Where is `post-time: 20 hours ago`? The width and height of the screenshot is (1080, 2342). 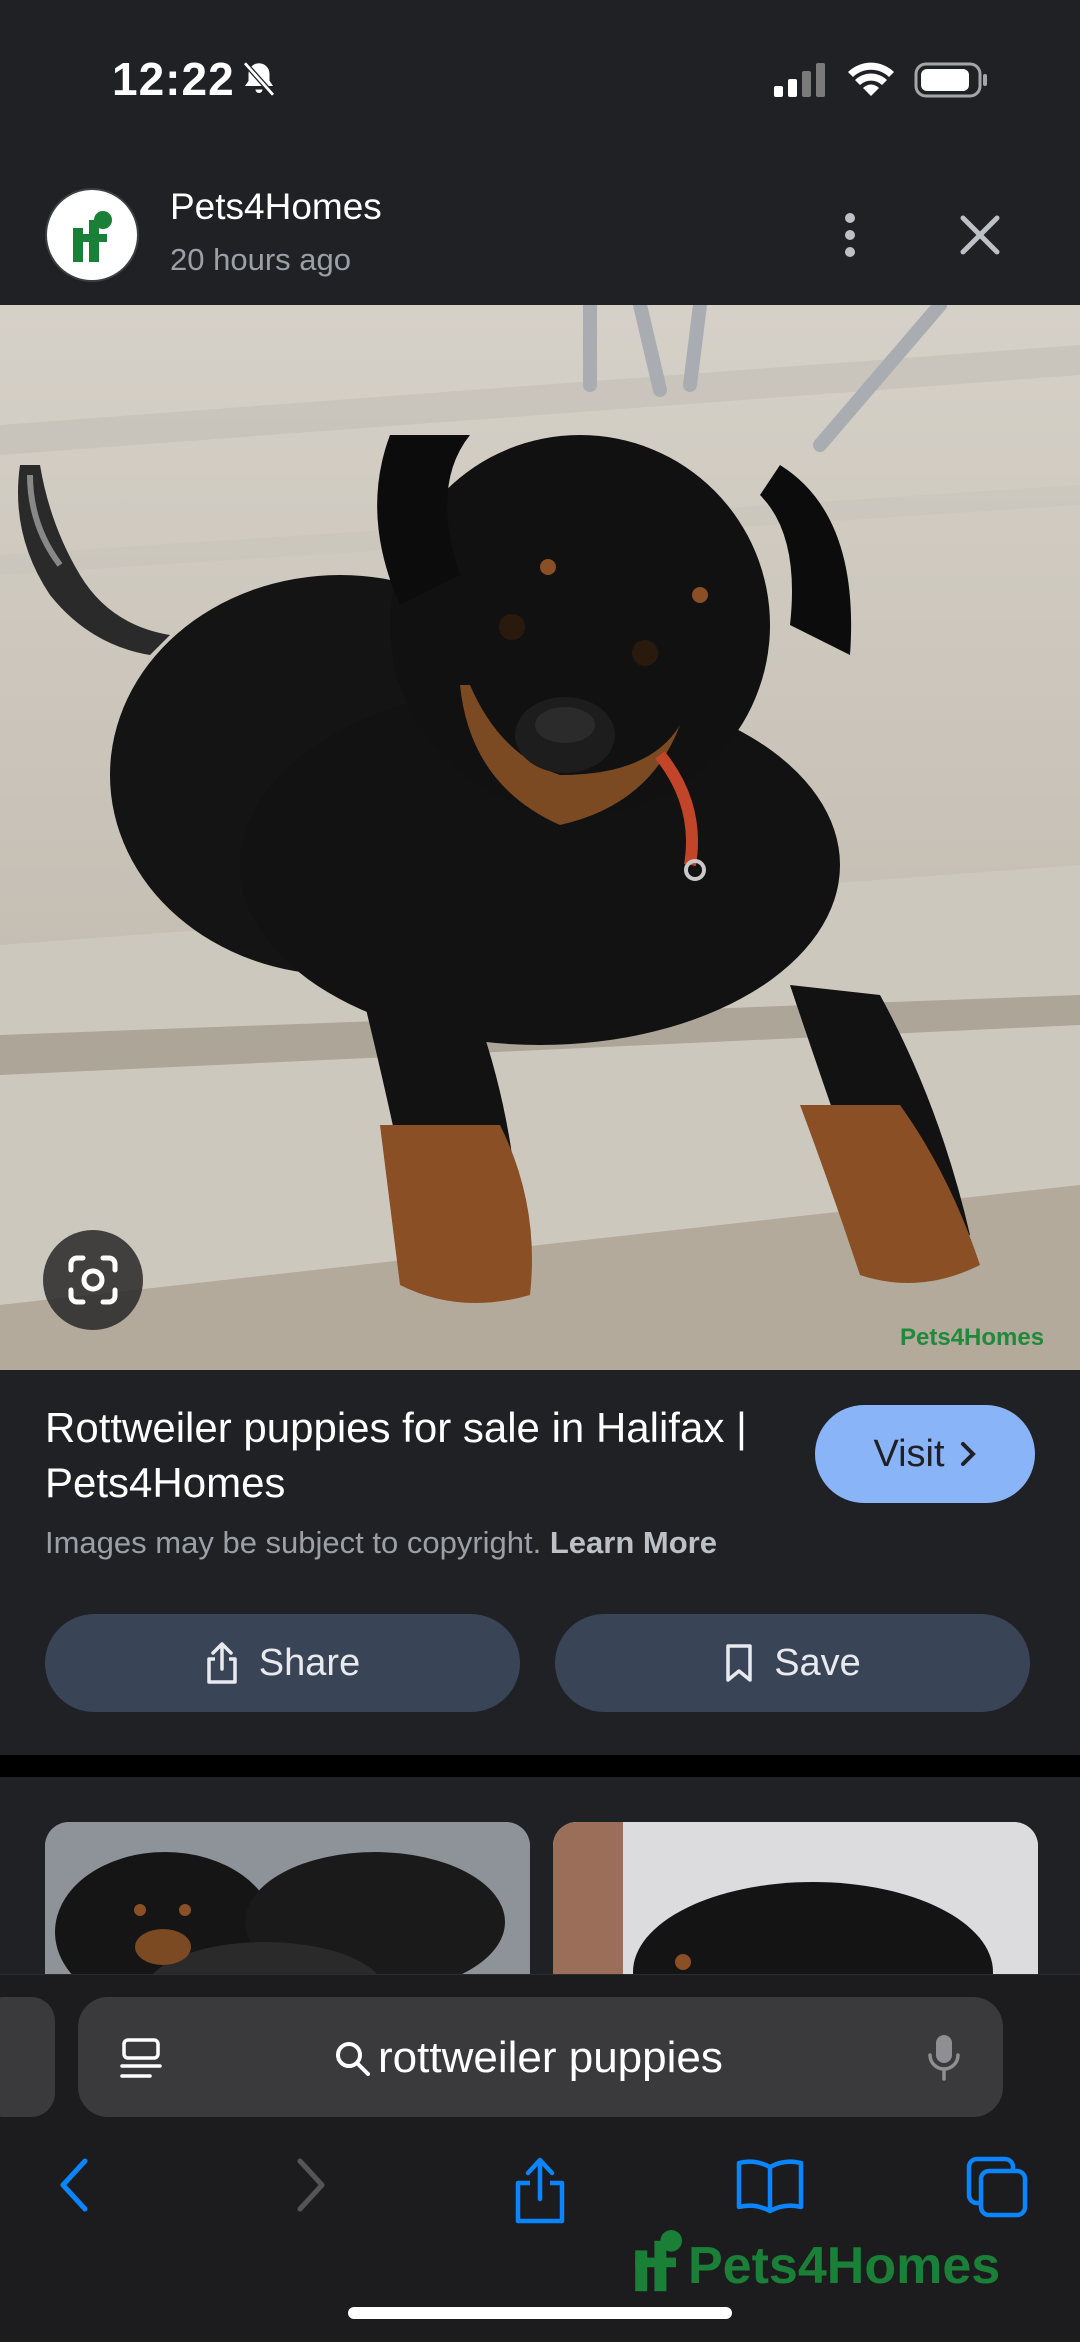
post-time: 20 hours ago is located at coordinates (260, 259).